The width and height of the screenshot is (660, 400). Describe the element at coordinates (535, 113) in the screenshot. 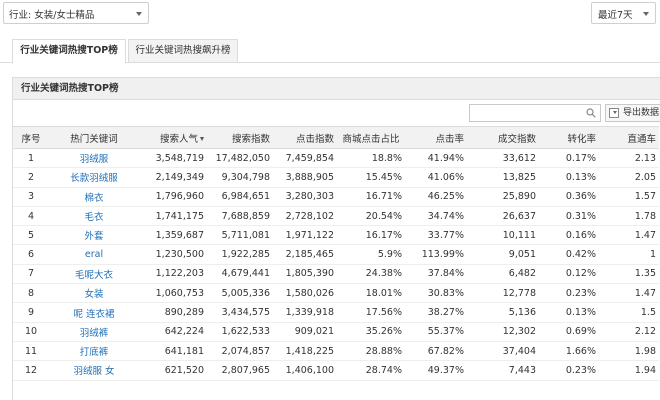

I see `keyword-search-input` at that location.